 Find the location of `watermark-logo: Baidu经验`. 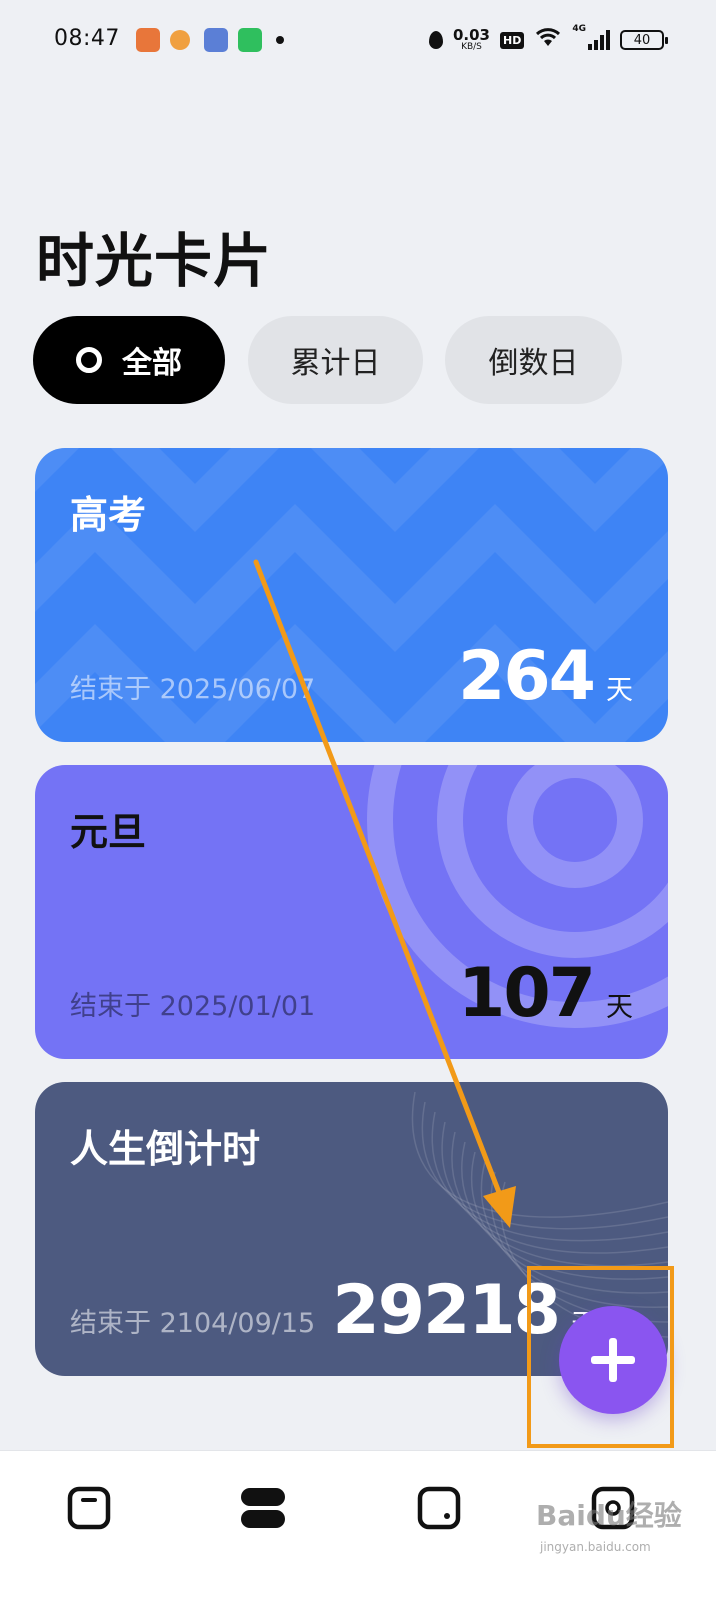

watermark-logo: Baidu经验 is located at coordinates (609, 1515).